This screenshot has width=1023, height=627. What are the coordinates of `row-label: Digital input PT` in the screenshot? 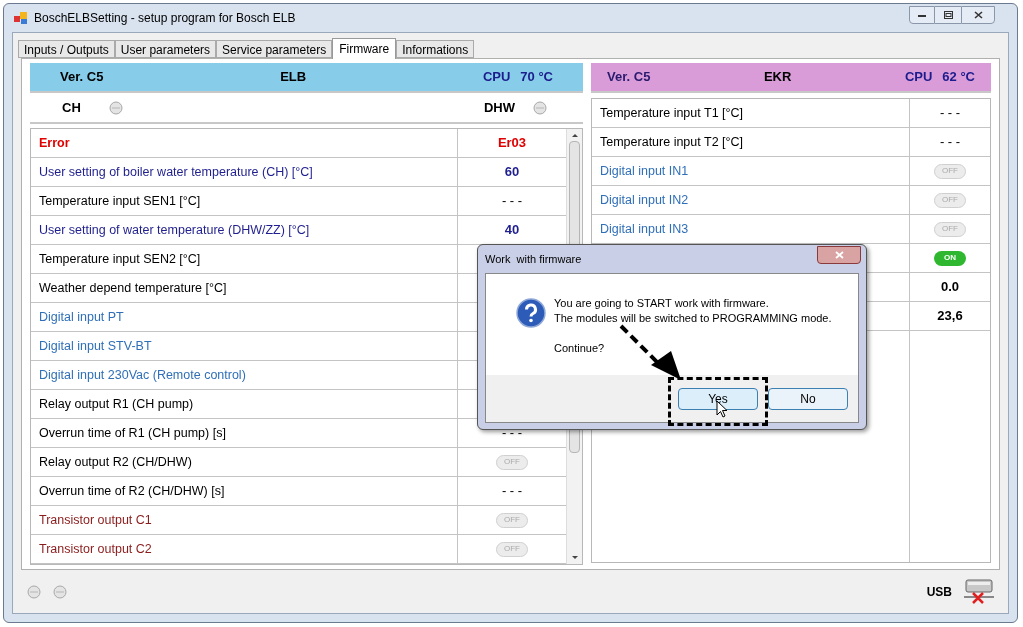 It's located at (81, 317).